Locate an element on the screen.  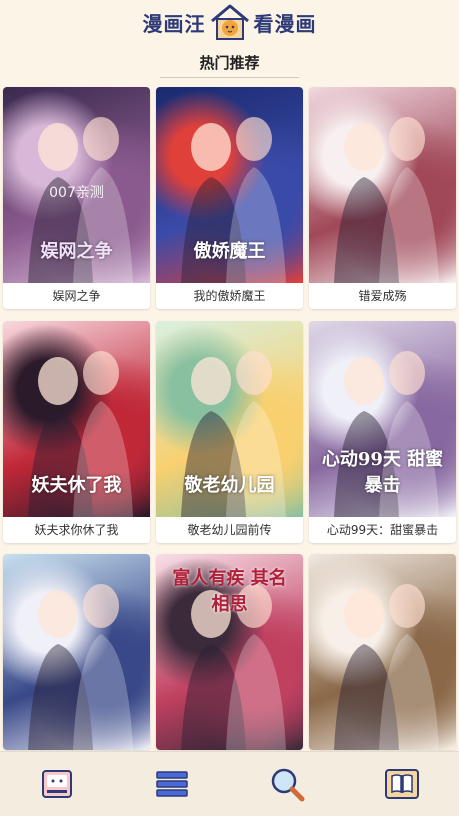
comic-card: 富人有疾 其名相思 is located at coordinates (229, 652).